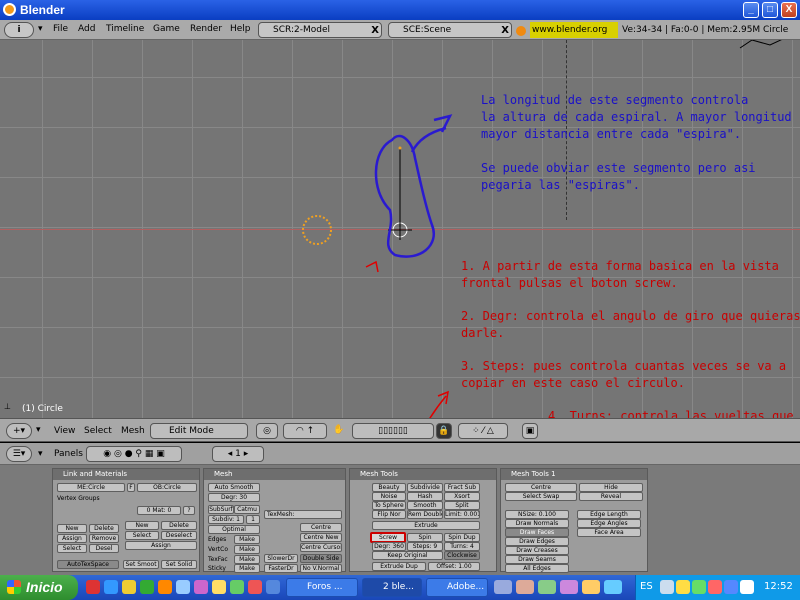 This screenshot has height=600, width=800. Describe the element at coordinates (609, 514) in the screenshot. I see `edge-length-toggle: Edge Length` at that location.